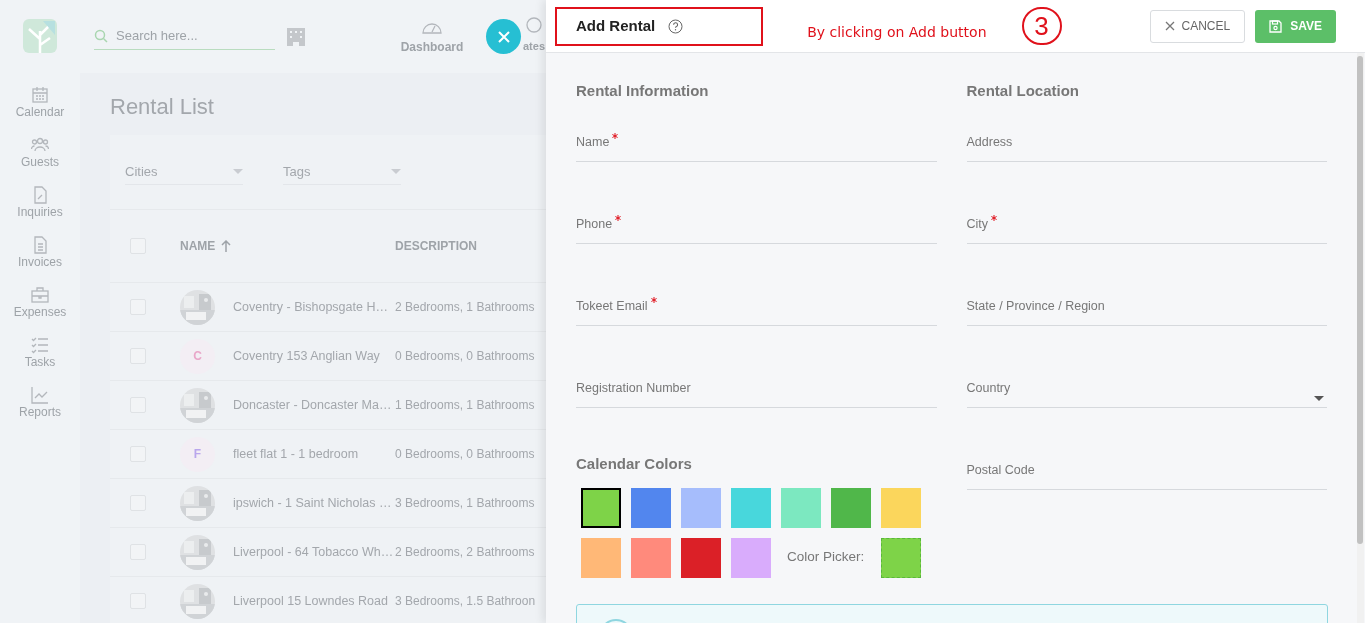  What do you see at coordinates (296, 36) in the screenshot?
I see `building-icon` at bounding box center [296, 36].